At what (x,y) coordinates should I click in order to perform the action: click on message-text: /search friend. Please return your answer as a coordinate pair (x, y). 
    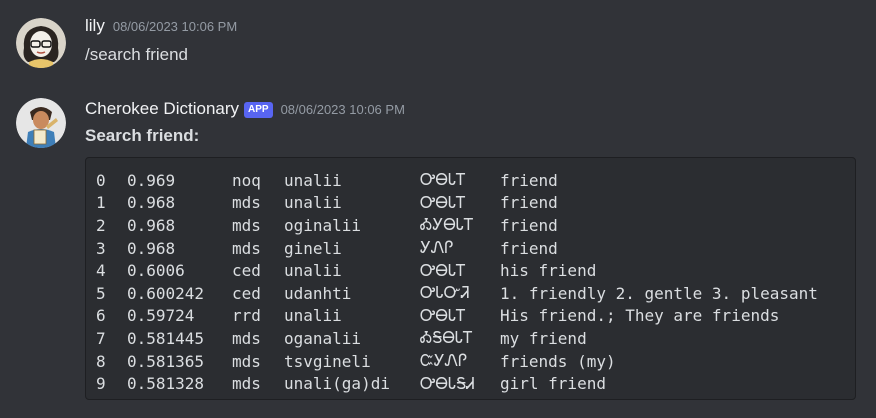
    Looking at the image, I should click on (136, 54).